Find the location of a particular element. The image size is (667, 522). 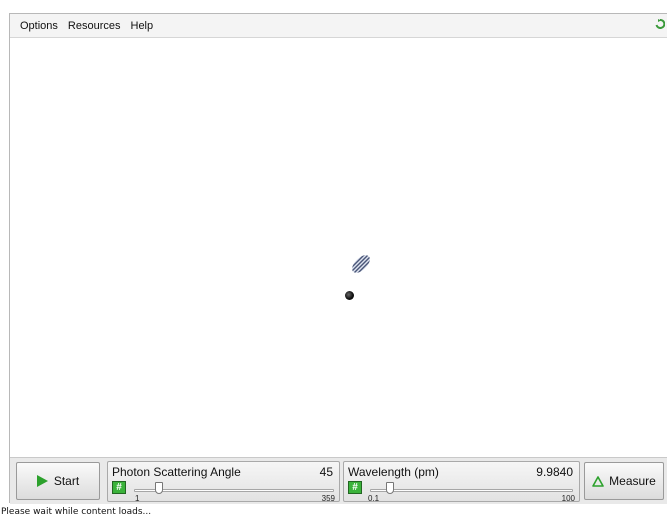

triangle-icon is located at coordinates (598, 481).